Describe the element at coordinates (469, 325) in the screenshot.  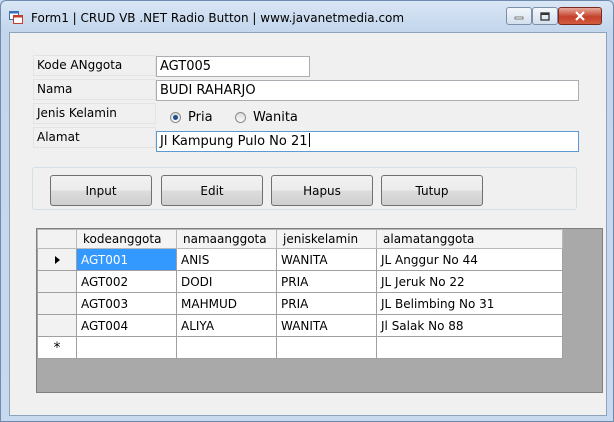
I see `table-cell: Jl Salak No 88` at that location.